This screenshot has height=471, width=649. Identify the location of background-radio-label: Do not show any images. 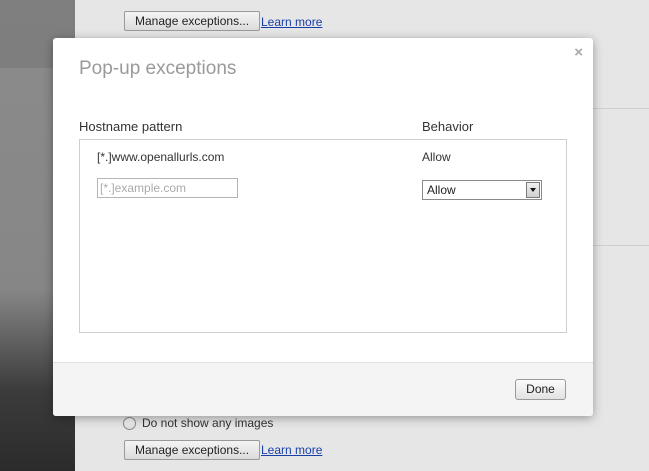
(208, 423).